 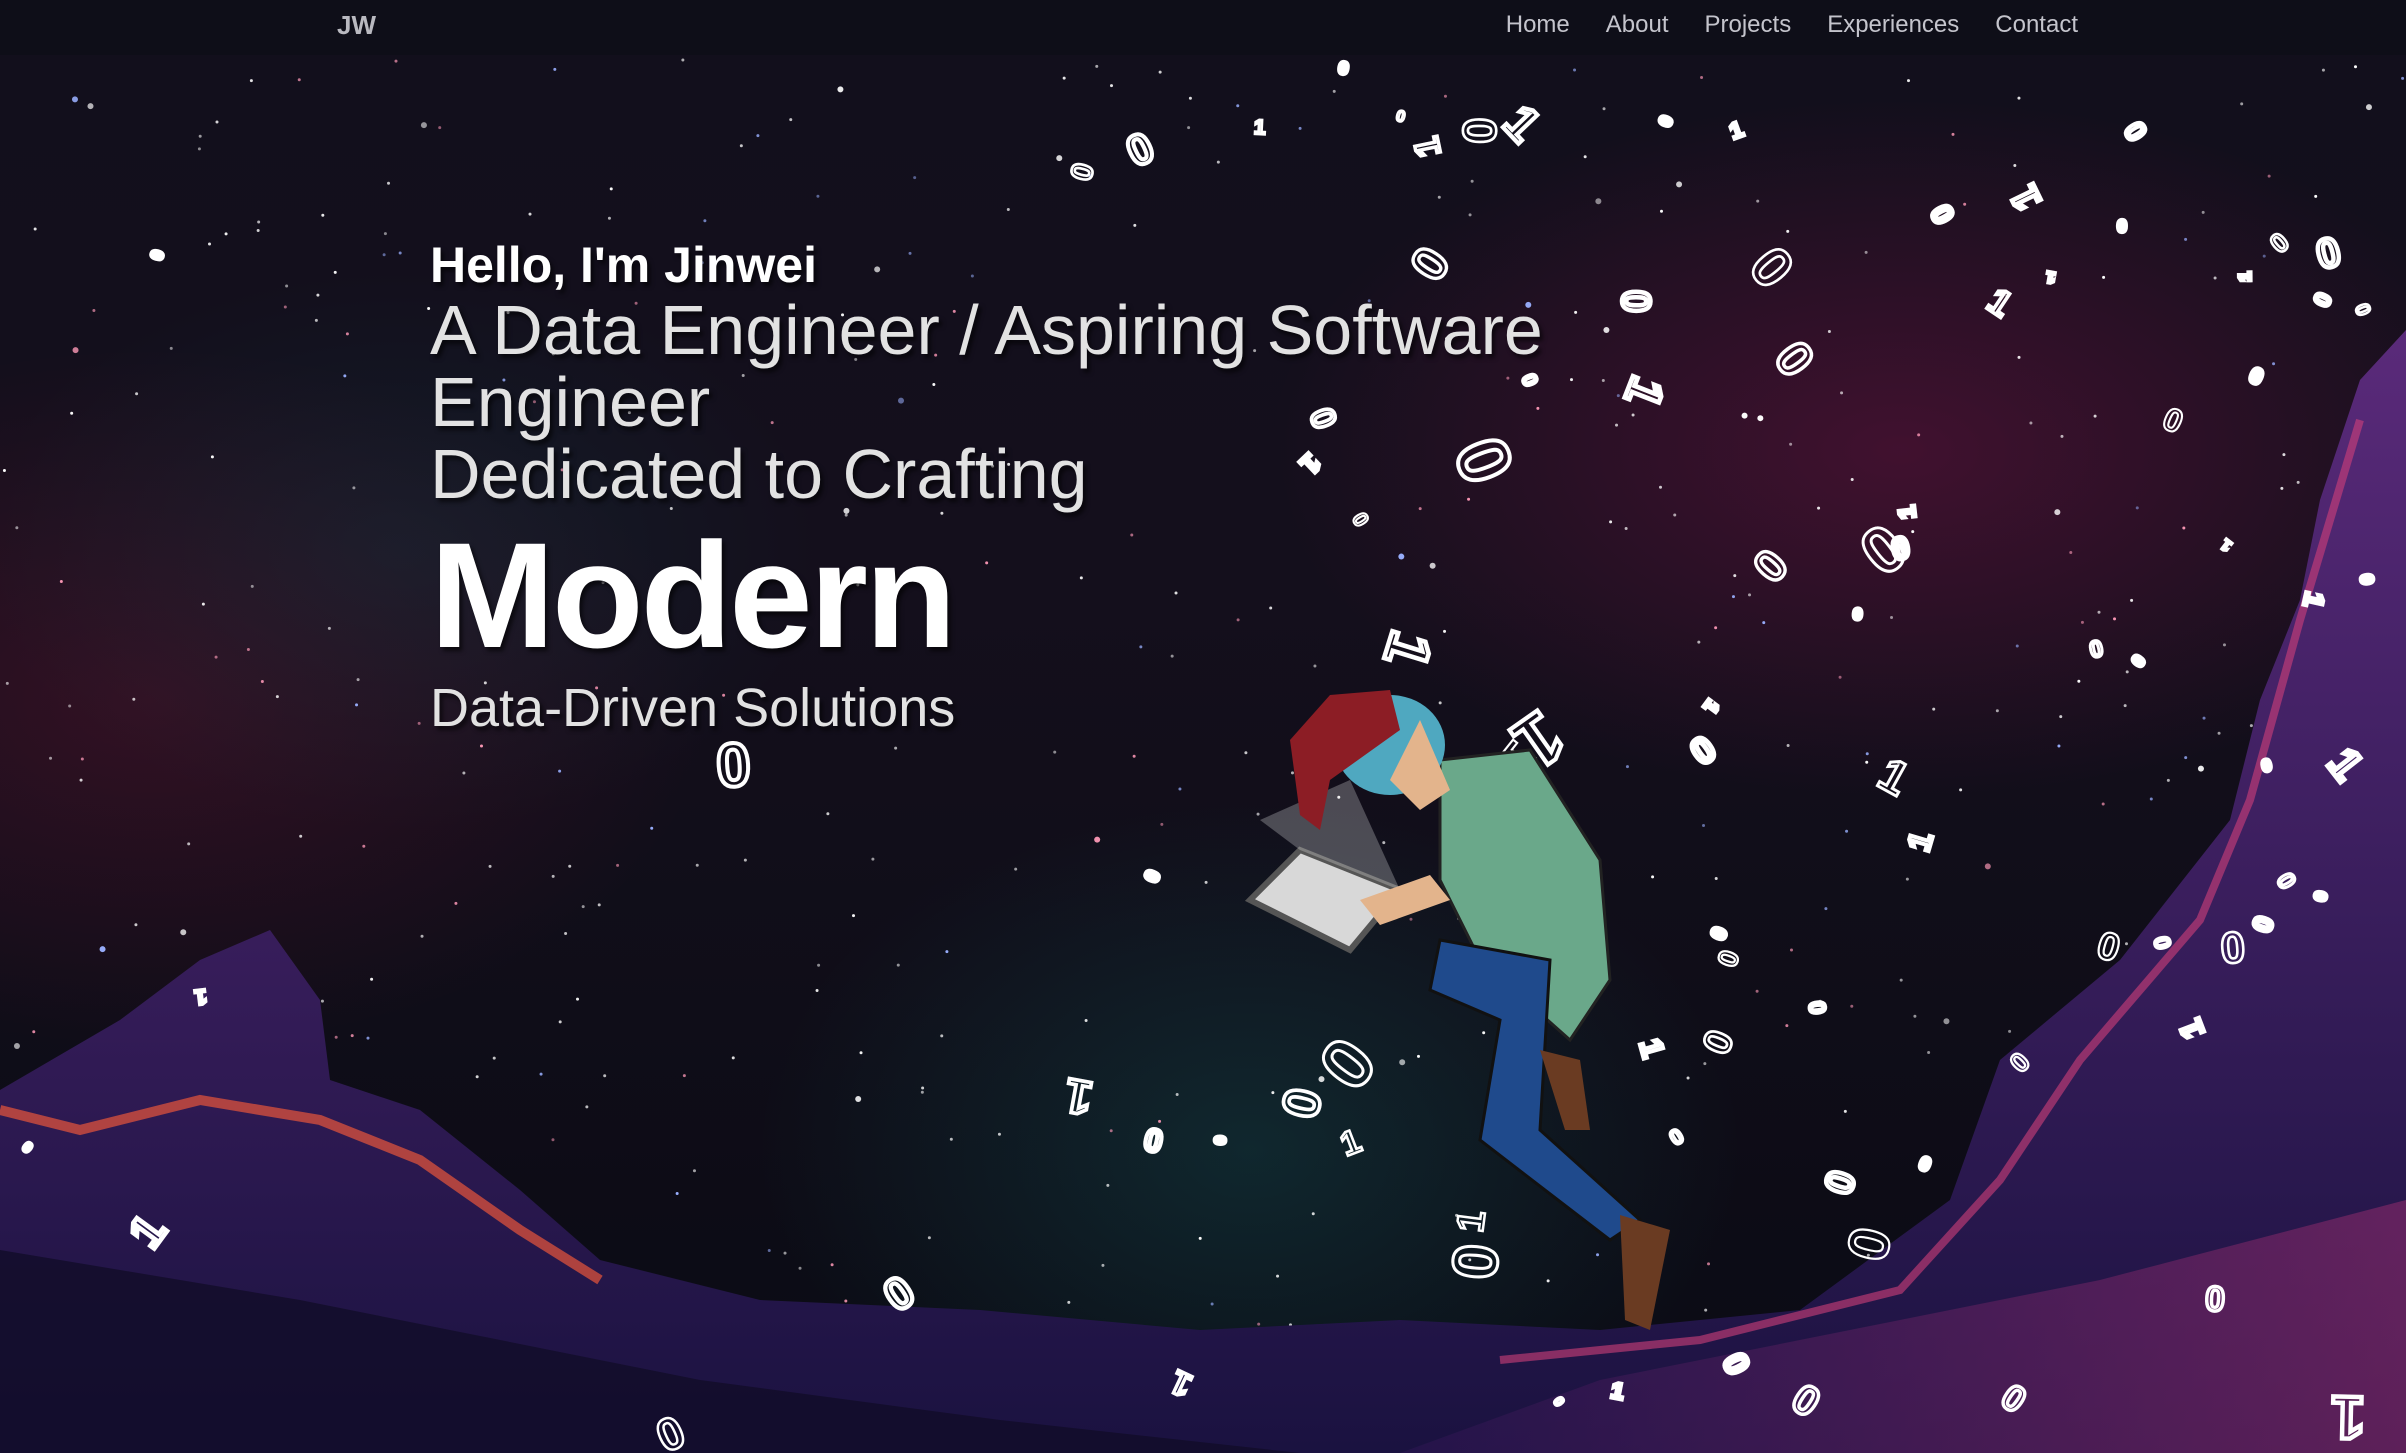 I want to click on tagline: Dedicated to Crafting, so click(x=759, y=474).